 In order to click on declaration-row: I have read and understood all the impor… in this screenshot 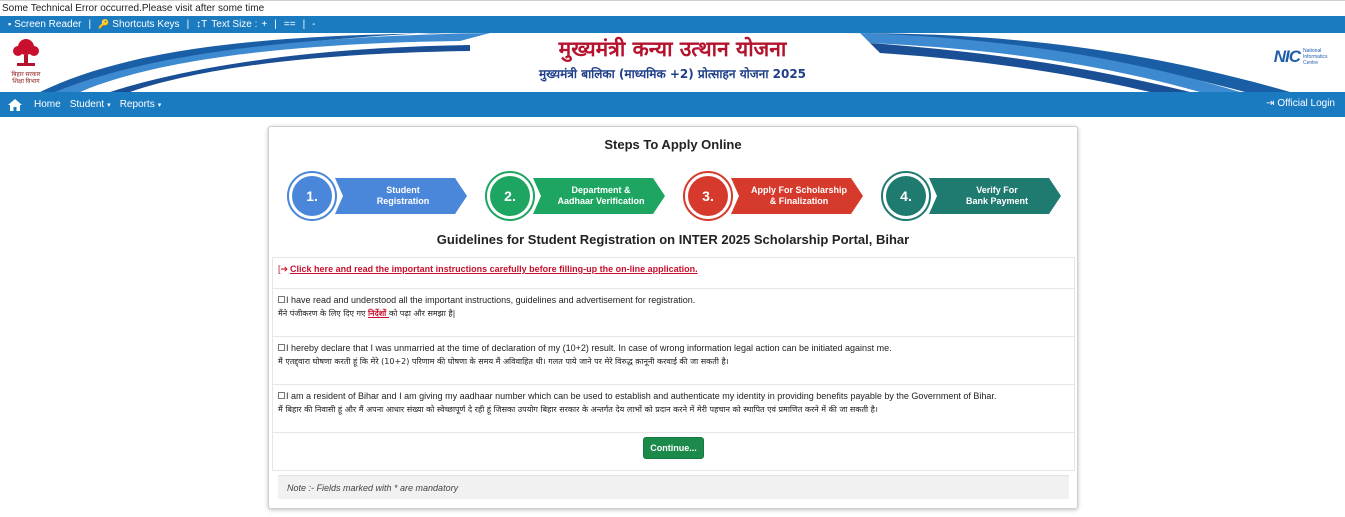, I will do `click(673, 313)`.